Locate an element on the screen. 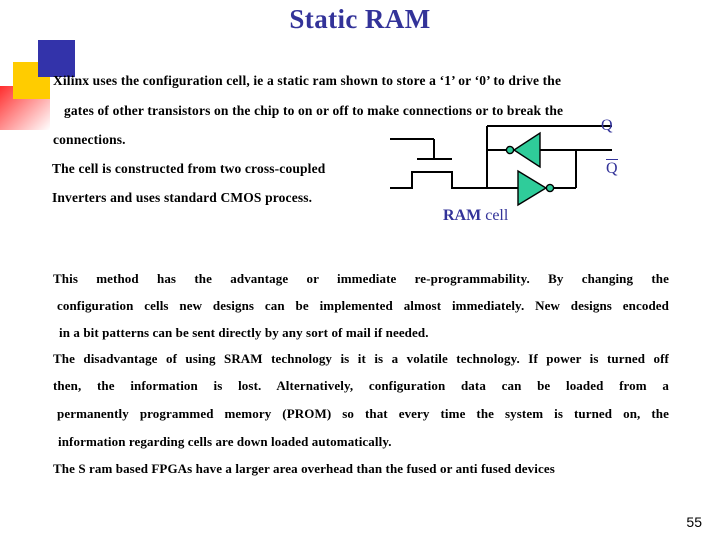  signal-label-q-bar: Q is located at coordinates (612, 168).